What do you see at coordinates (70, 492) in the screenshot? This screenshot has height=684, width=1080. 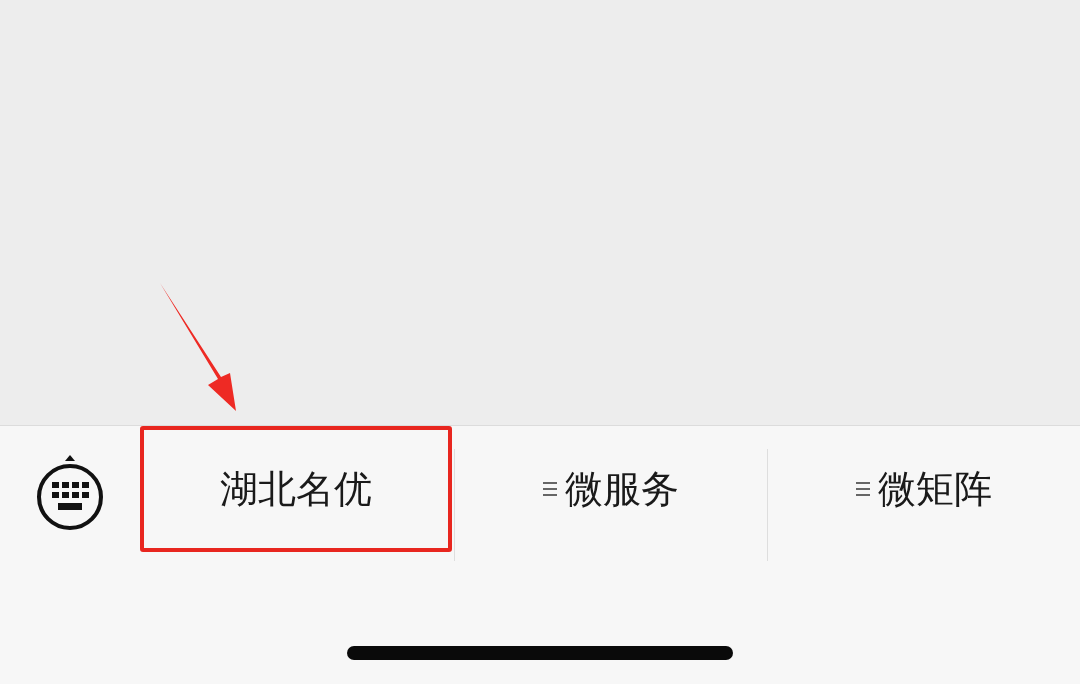 I see `keyboard-icon` at bounding box center [70, 492].